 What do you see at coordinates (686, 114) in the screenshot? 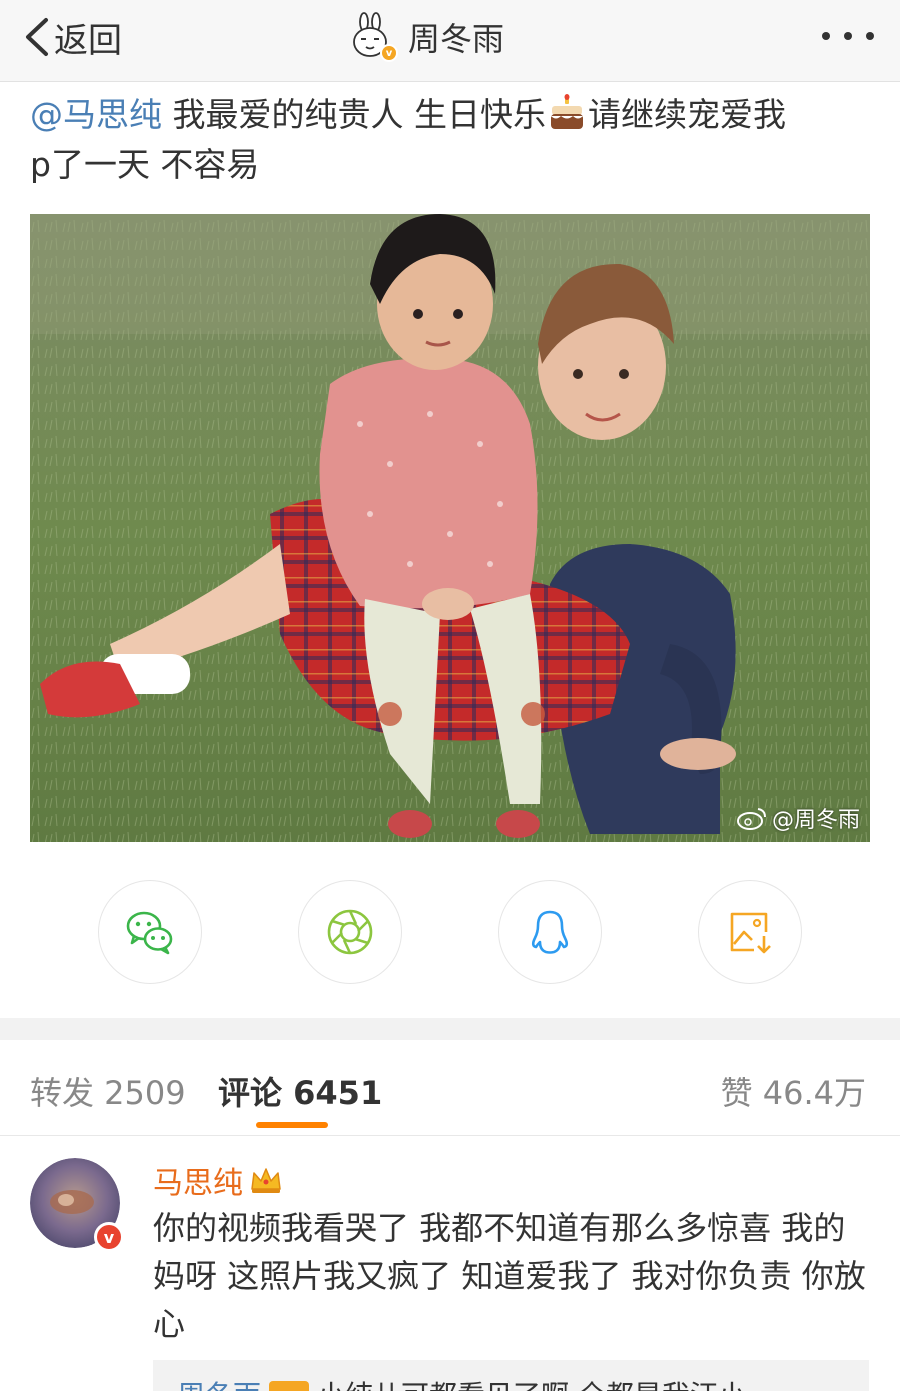
I see `post-text-part2: 请继续宠爱我` at bounding box center [686, 114].